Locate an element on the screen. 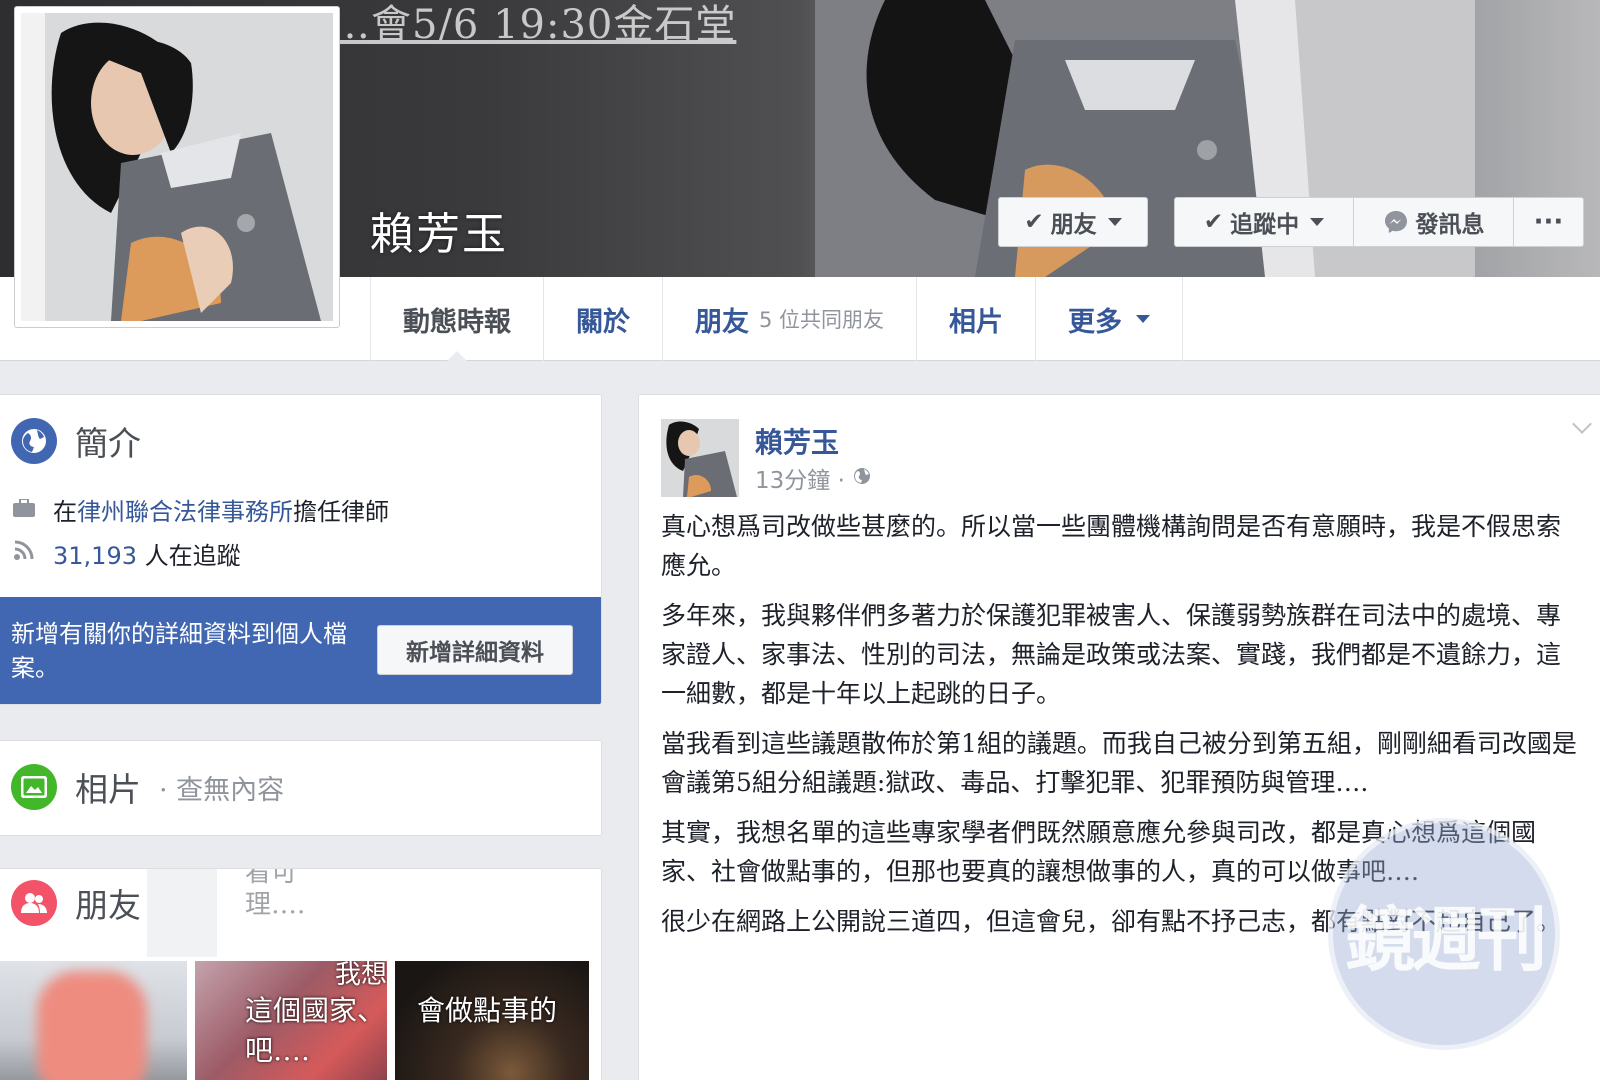 This screenshot has width=1600, height=1080. add-details-prompt: 新增有關你的詳細資料到個人檔案。 新增詳細資料 is located at coordinates (300, 650).